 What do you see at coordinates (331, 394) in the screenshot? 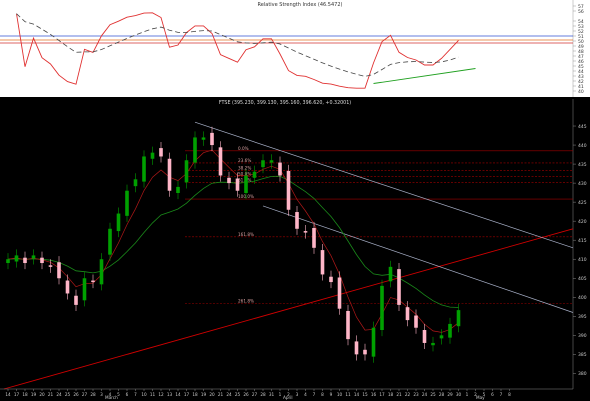
I see `x-tick-label: 9` at bounding box center [331, 394].